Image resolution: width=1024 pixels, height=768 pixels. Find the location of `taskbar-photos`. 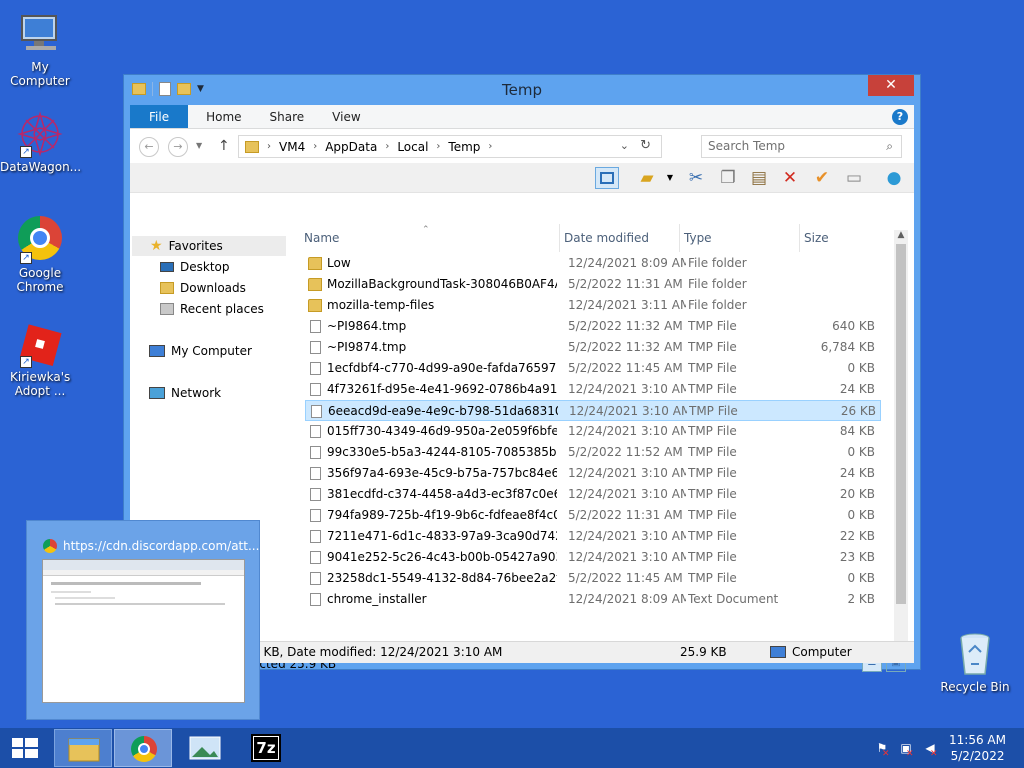

taskbar-photos is located at coordinates (205, 748).